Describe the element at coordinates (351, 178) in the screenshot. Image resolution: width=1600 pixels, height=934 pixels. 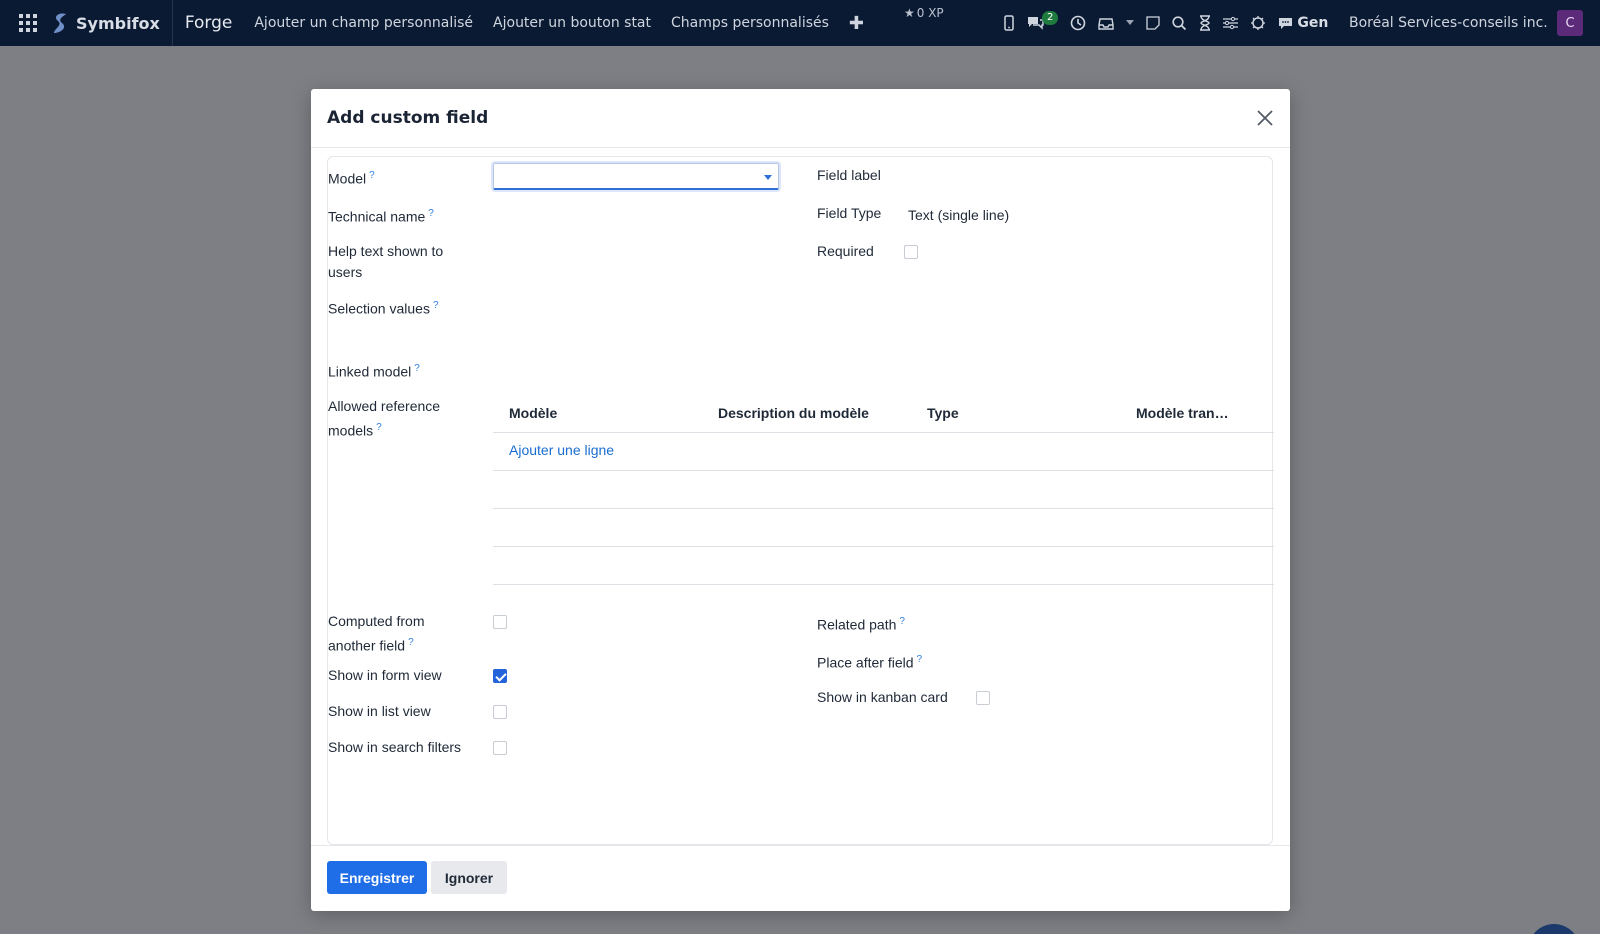
I see `model-label: Model?` at that location.